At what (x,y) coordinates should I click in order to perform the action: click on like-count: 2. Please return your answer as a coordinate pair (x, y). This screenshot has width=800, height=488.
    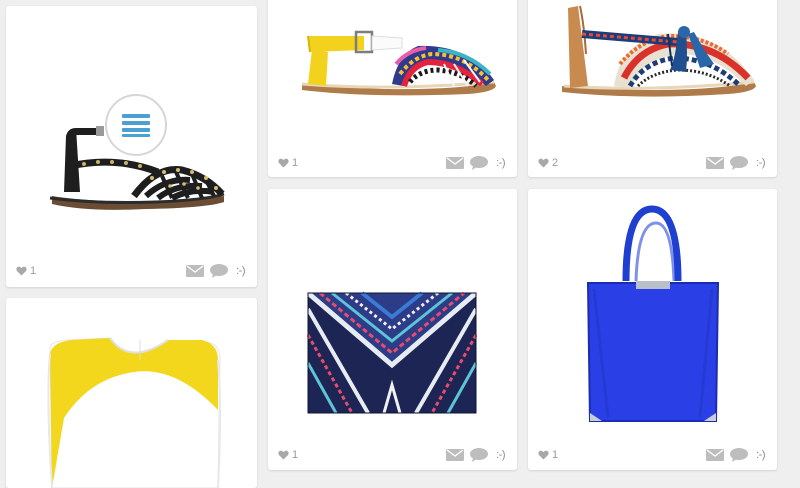
    Looking at the image, I should click on (555, 163).